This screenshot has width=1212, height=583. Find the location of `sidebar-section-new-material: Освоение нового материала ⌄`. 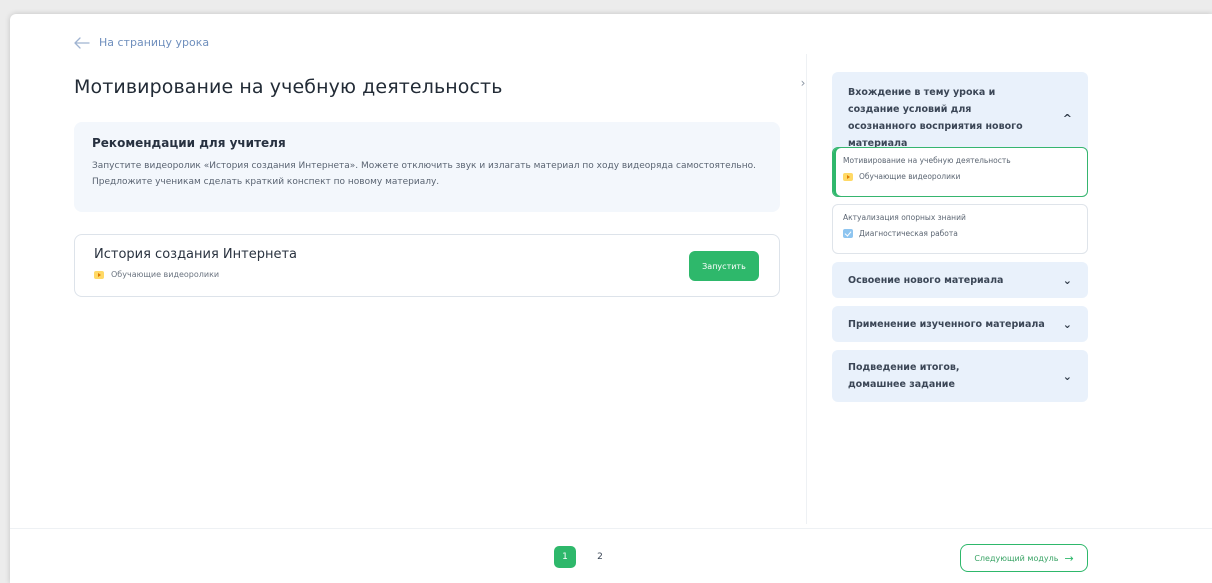

sidebar-section-new-material: Освоение нового материала ⌄ is located at coordinates (960, 280).